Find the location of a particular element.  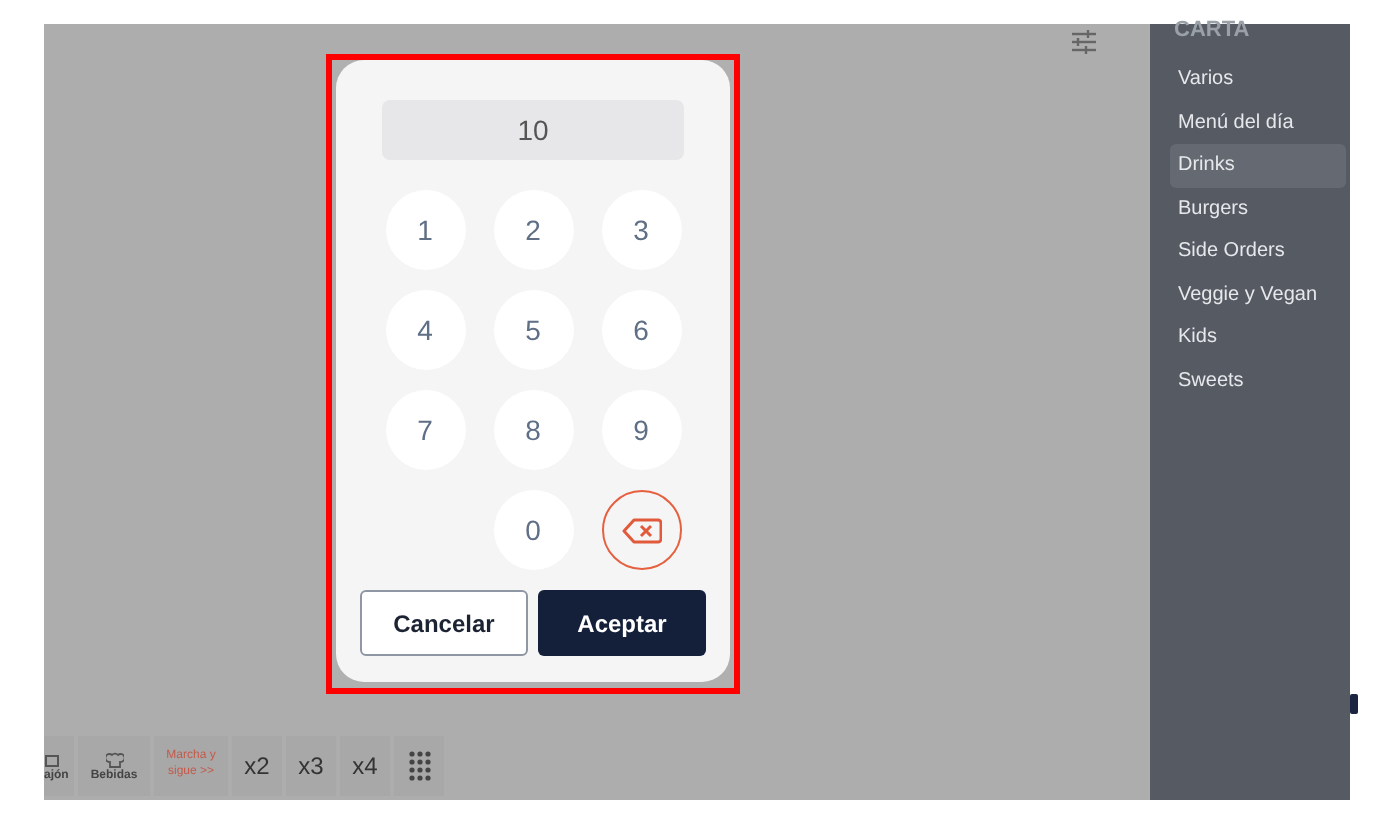

digit-key: 7 is located at coordinates (425, 430).